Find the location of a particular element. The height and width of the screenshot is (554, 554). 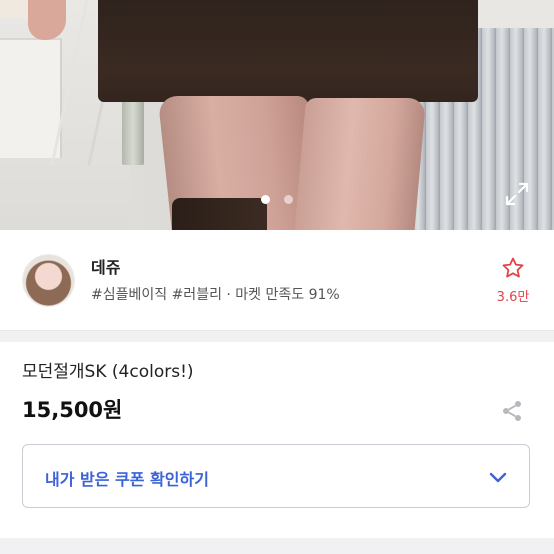

photo-bottle is located at coordinates (133, 130).